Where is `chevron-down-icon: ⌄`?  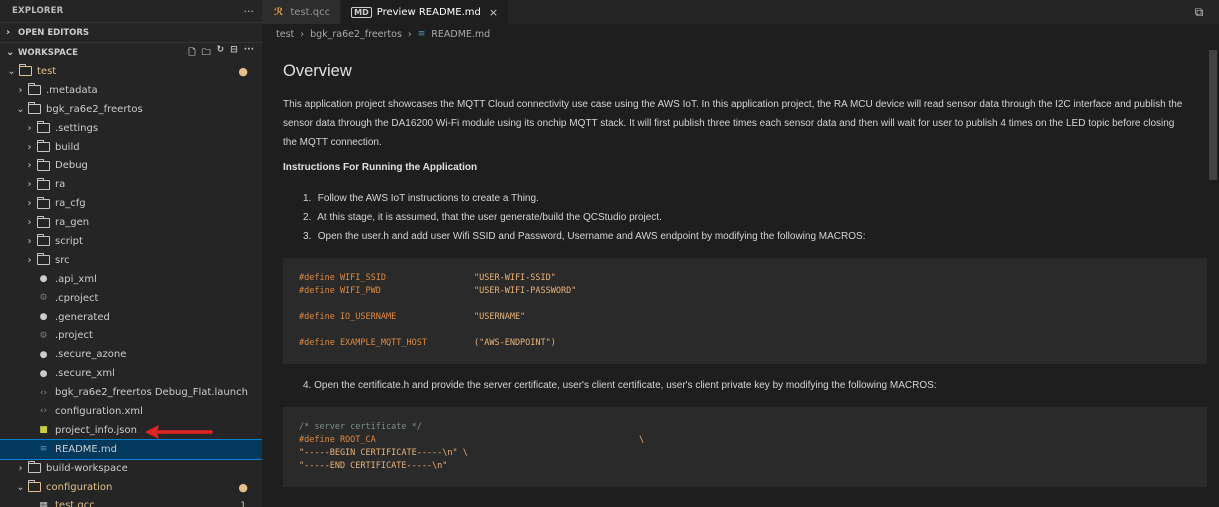 chevron-down-icon: ⌄ is located at coordinates (11, 71).